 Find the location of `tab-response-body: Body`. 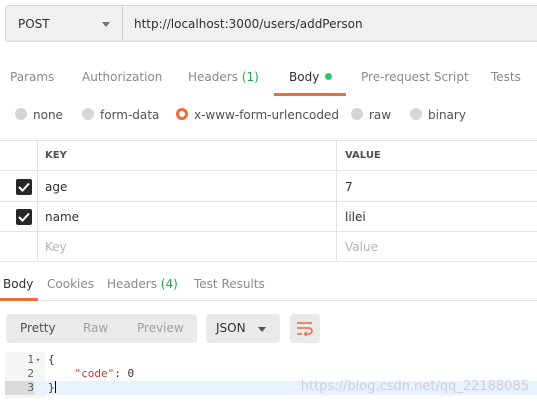

tab-response-body: Body is located at coordinates (18, 284).